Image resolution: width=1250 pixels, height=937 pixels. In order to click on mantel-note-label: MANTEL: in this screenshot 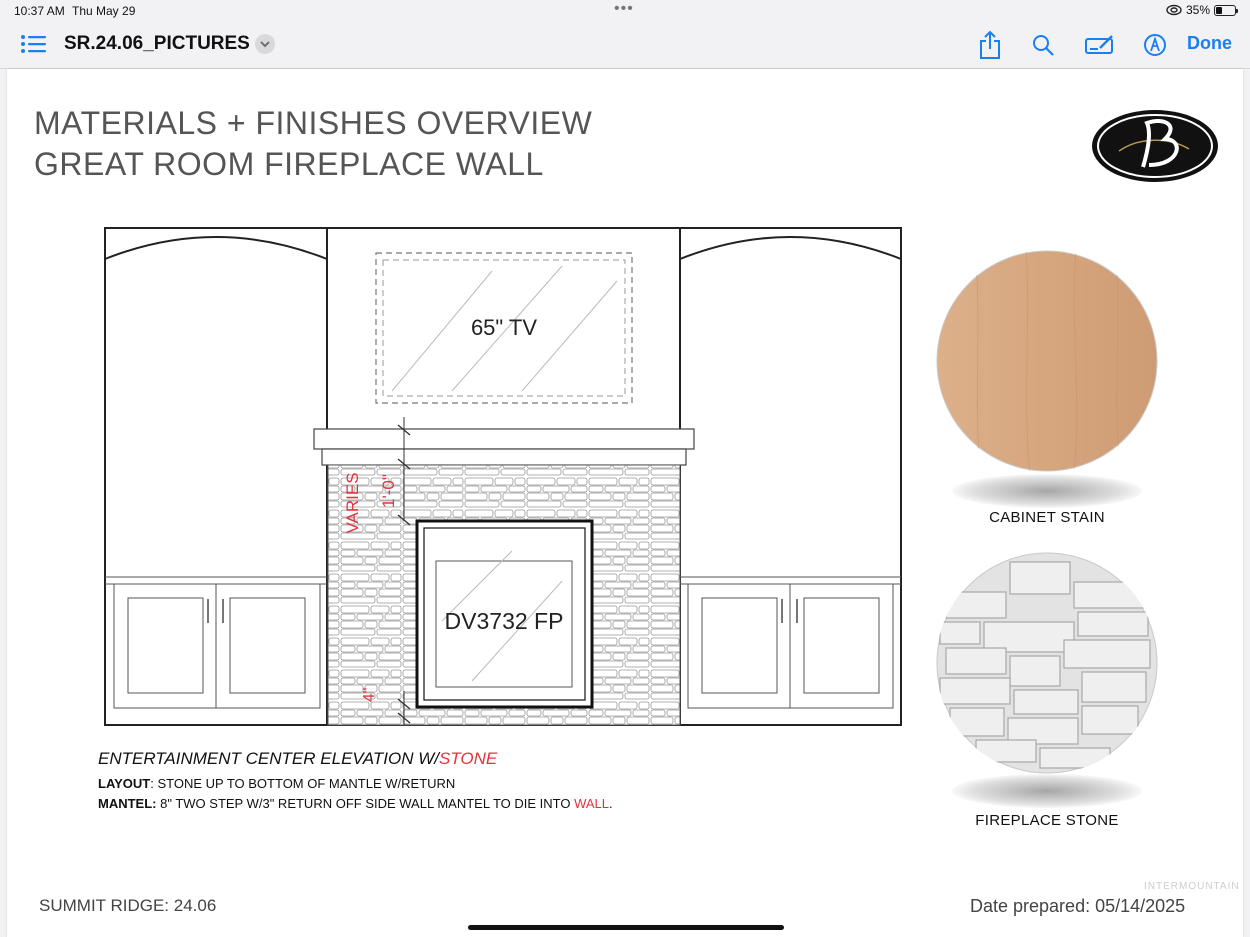, I will do `click(127, 803)`.